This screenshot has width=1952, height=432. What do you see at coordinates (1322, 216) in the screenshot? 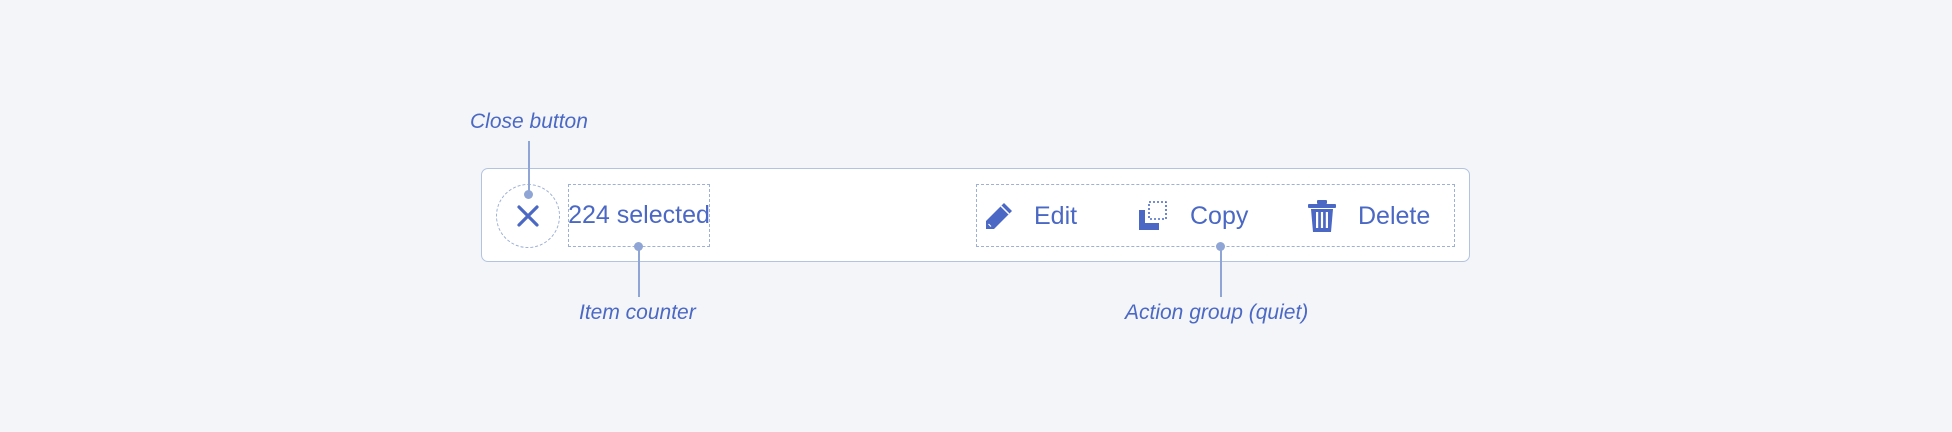
I see `trash-icon` at bounding box center [1322, 216].